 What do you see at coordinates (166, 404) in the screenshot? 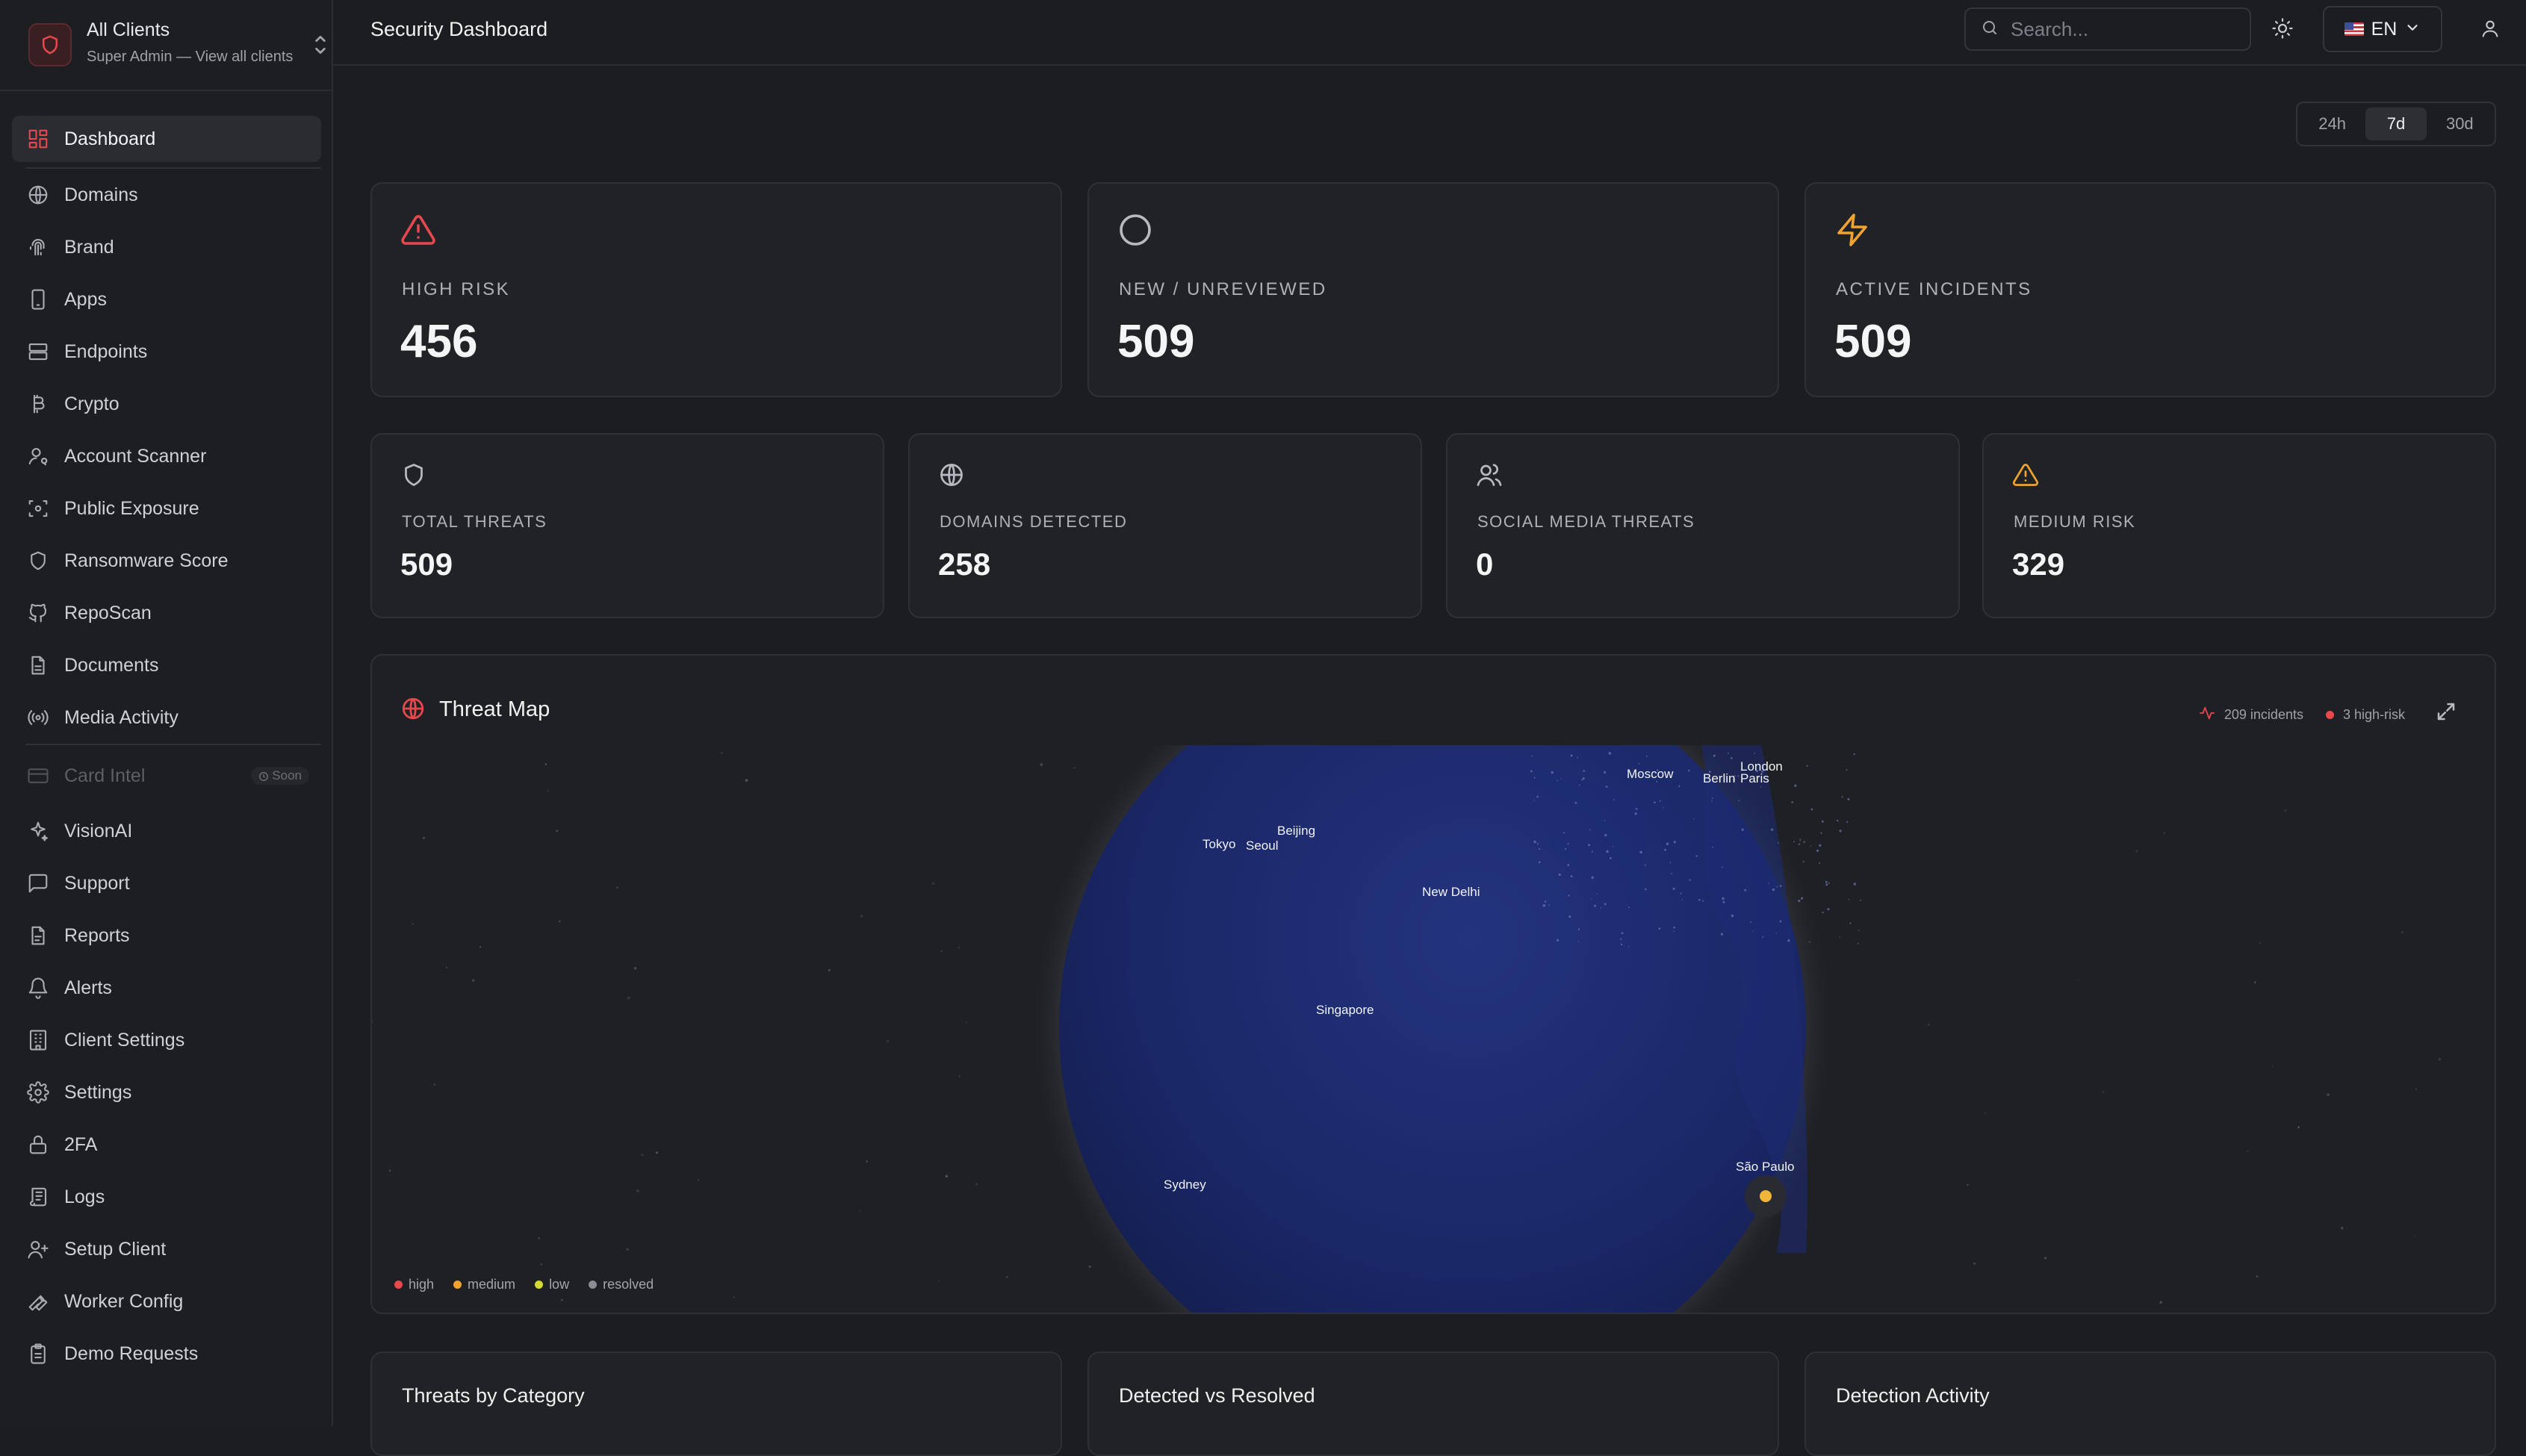
I see `sidebar-item-crypto: Crypto` at bounding box center [166, 404].